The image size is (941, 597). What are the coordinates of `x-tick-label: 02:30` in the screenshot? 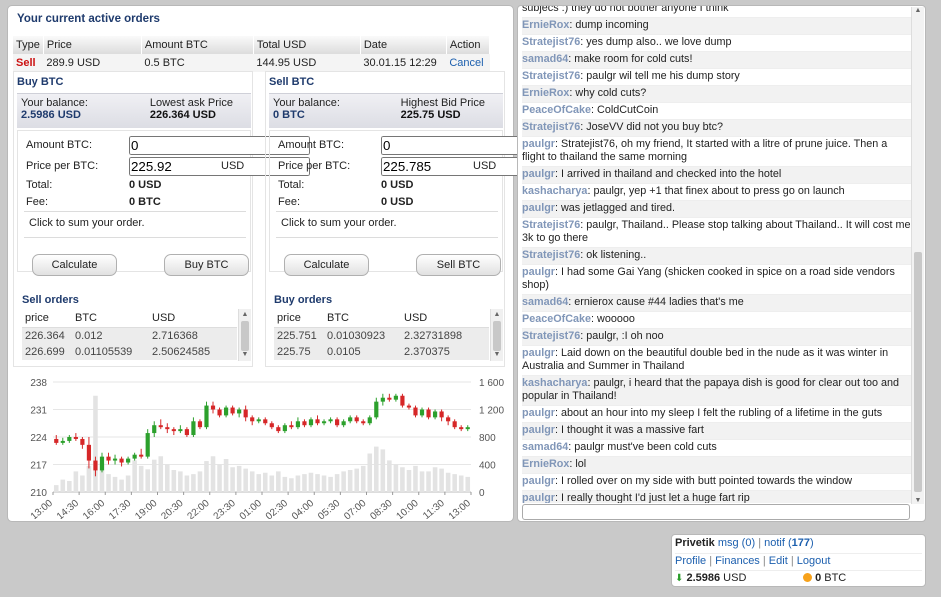 It's located at (277, 508).